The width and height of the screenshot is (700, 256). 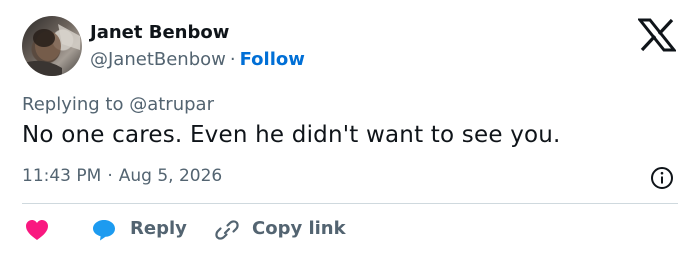 What do you see at coordinates (104, 230) in the screenshot?
I see `reply-bubble-icon` at bounding box center [104, 230].